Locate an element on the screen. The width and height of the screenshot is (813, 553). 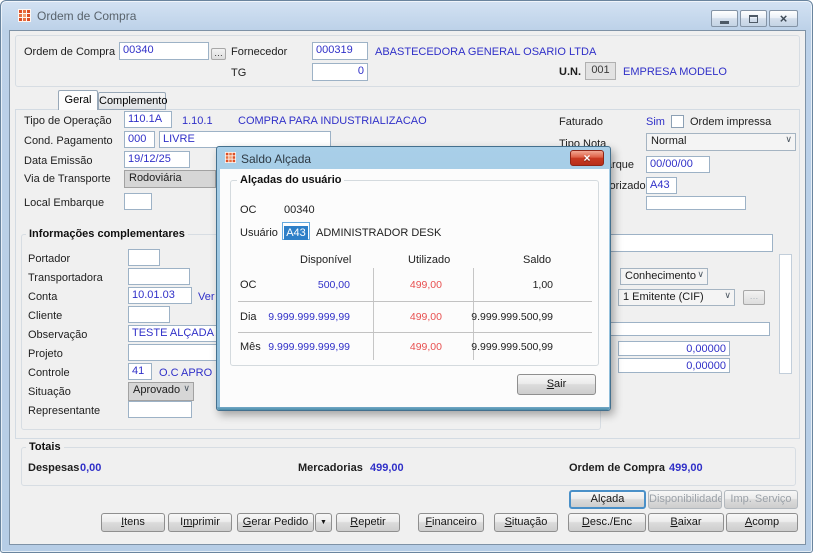
portador-input is located at coordinates (144, 257).